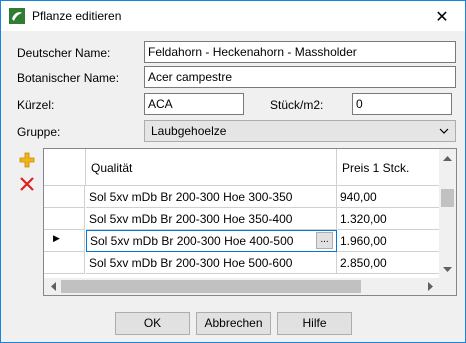 This screenshot has height=343, width=466. What do you see at coordinates (64, 241) in the screenshot?
I see `row-header-selected: ▶` at bounding box center [64, 241].